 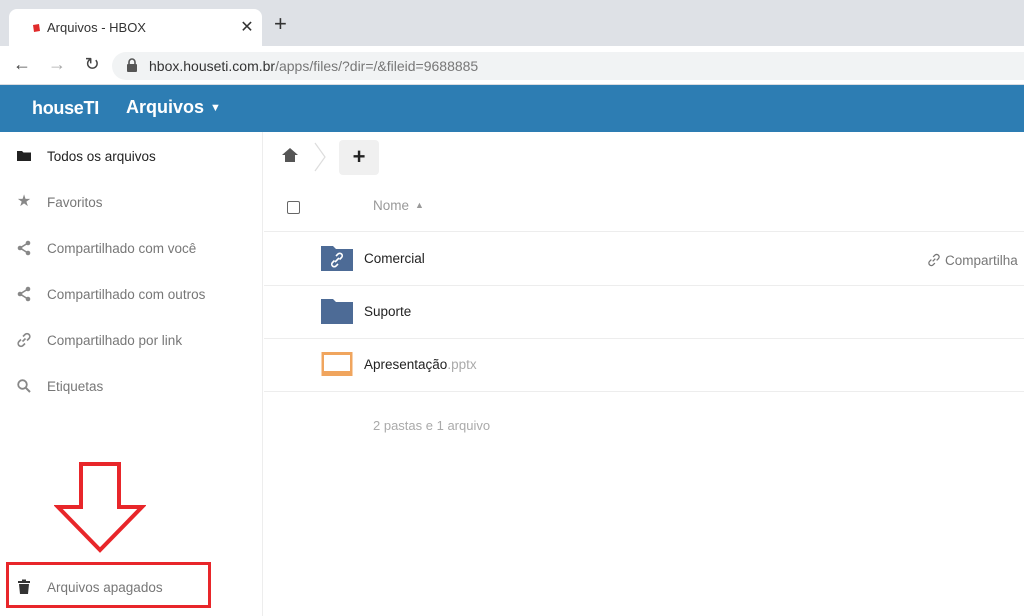 I want to click on sidebar-item-label: Compartilhado com outros, so click(x=126, y=294).